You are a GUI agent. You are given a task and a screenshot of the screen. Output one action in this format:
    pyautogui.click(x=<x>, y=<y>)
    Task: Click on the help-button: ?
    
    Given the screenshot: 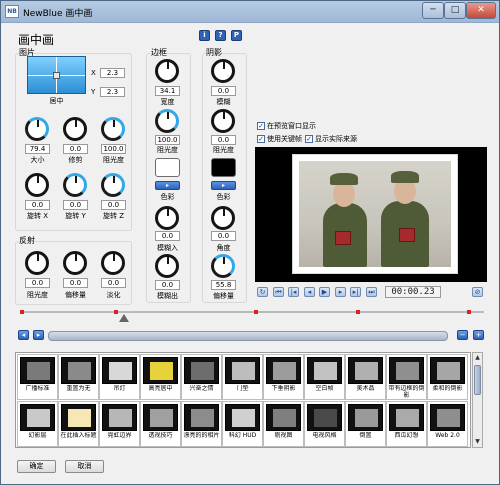 What is the action you would take?
    pyautogui.click(x=220, y=35)
    